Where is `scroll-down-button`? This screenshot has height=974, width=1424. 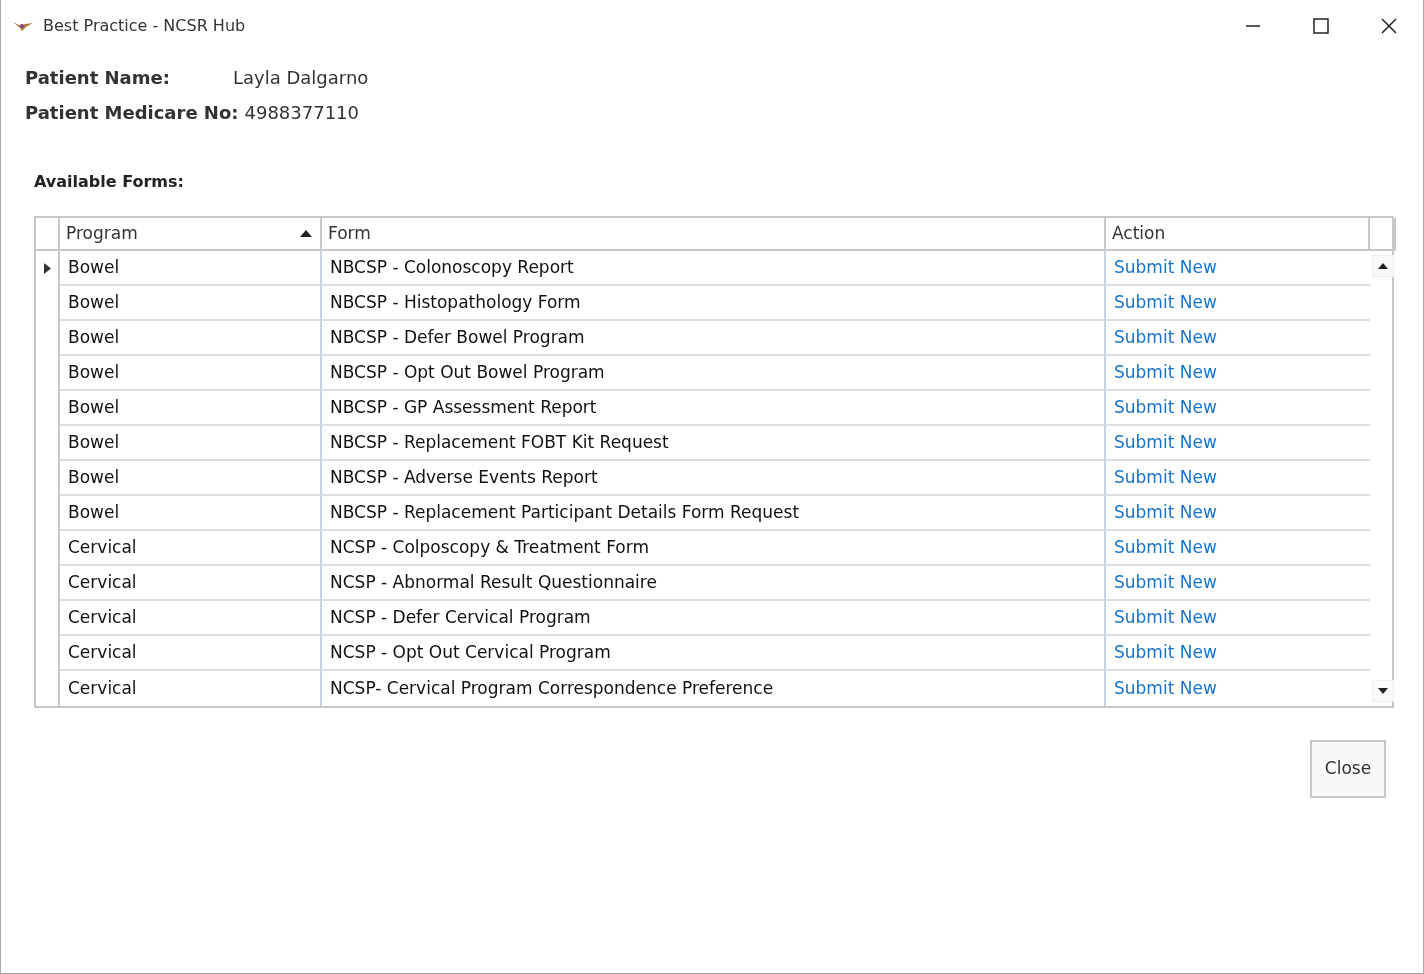
scroll-down-button is located at coordinates (1383, 691).